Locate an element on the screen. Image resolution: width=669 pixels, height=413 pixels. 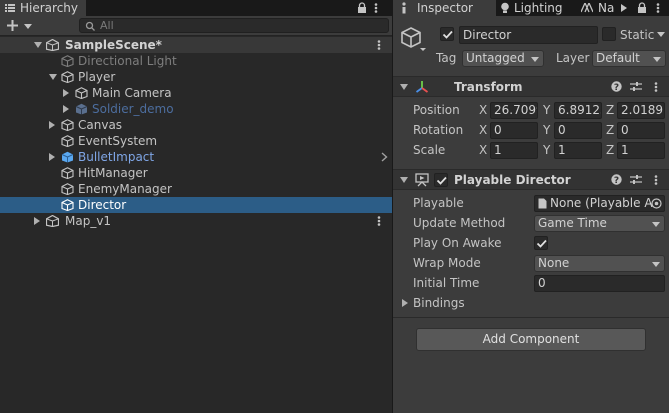
tab-navigation-label: Na is located at coordinates (606, 8).